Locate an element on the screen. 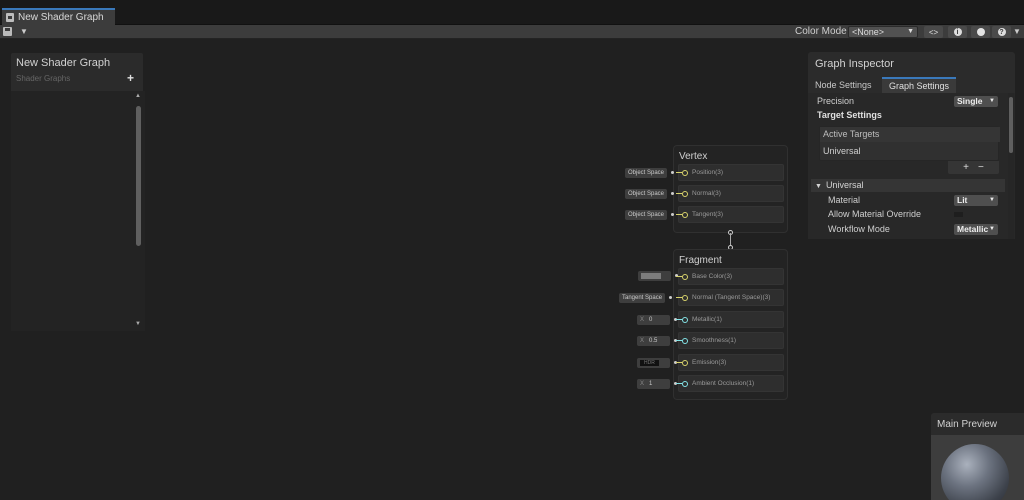  add-target-button: + is located at coordinates (966, 167).